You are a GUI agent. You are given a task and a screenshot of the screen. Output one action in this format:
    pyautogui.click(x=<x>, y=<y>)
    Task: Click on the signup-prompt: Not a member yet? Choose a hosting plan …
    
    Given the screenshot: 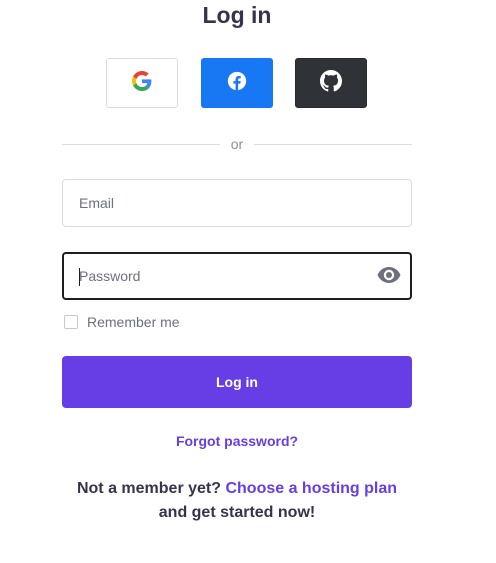 What is the action you would take?
    pyautogui.click(x=237, y=501)
    